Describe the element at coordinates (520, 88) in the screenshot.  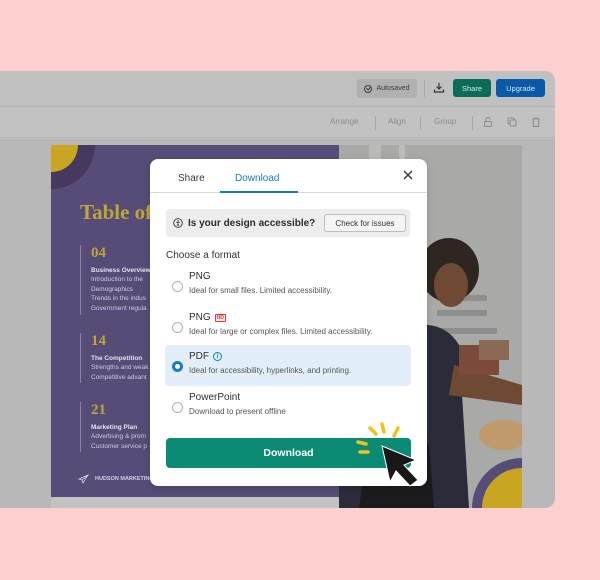
I see `upgrade-button: Upgrade` at that location.